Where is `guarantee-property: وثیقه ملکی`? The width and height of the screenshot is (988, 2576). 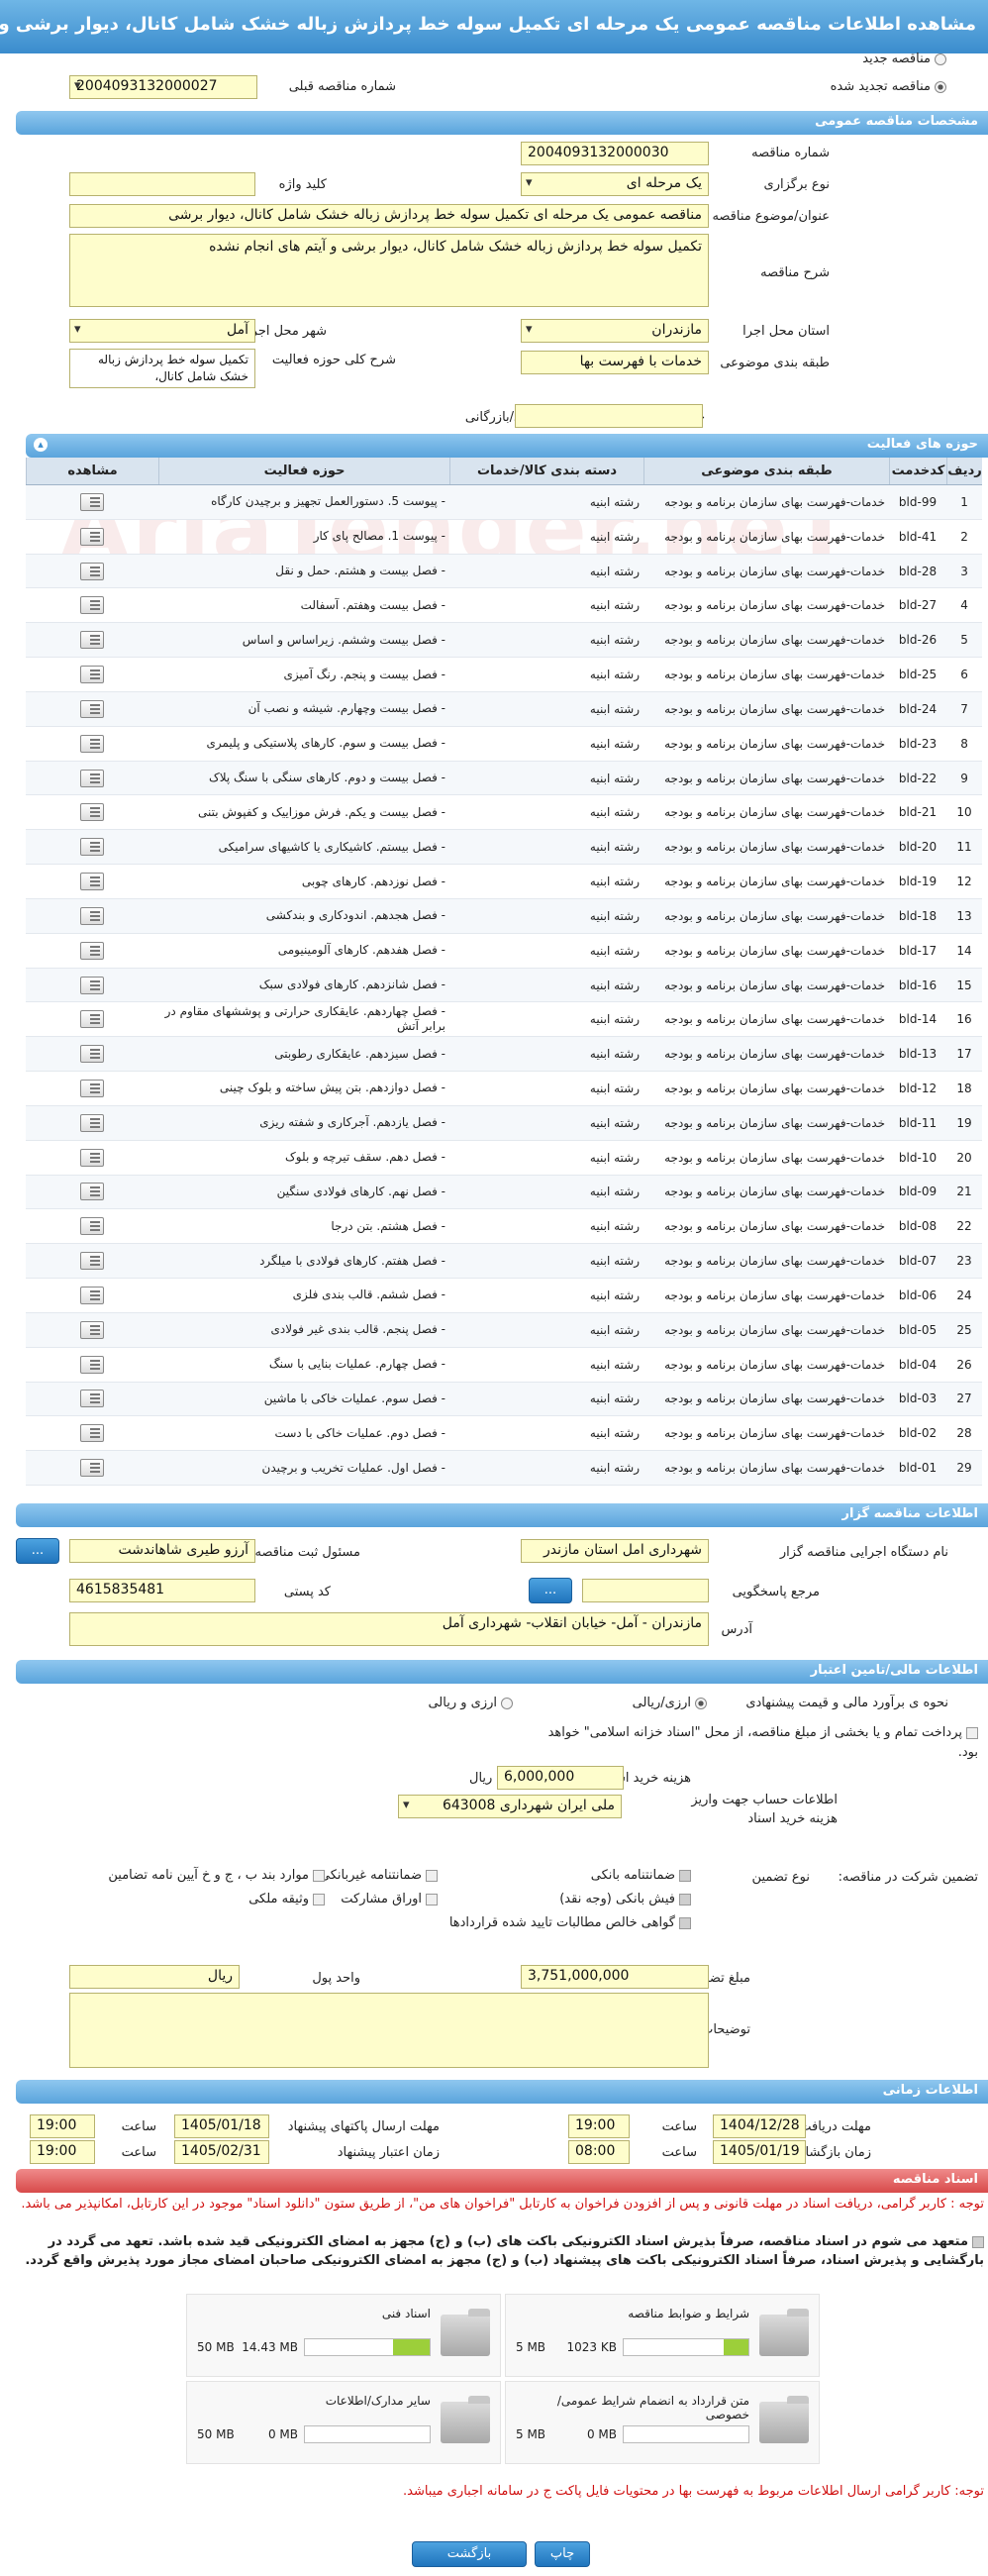 guarantee-property: وثیقه ملکی is located at coordinates (286, 1899).